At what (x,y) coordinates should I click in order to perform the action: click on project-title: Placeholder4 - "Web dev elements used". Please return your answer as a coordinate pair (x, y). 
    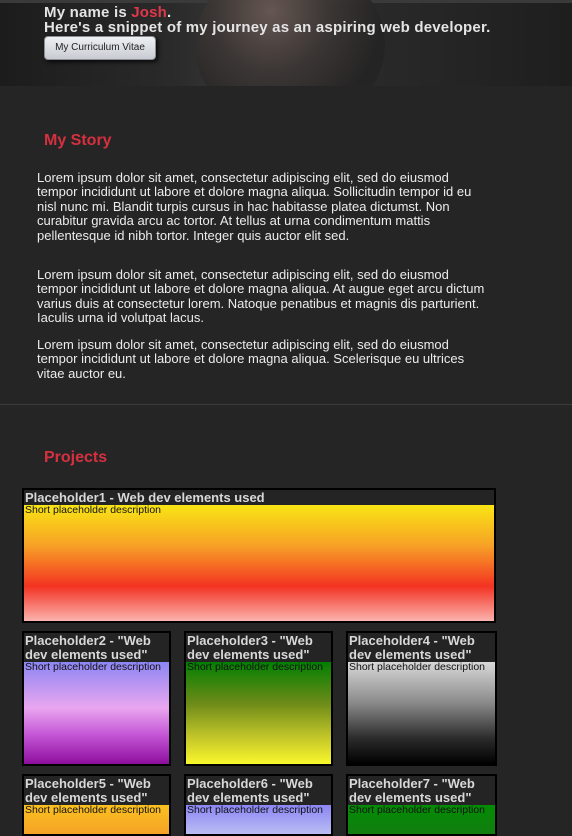
    Looking at the image, I should click on (421, 647).